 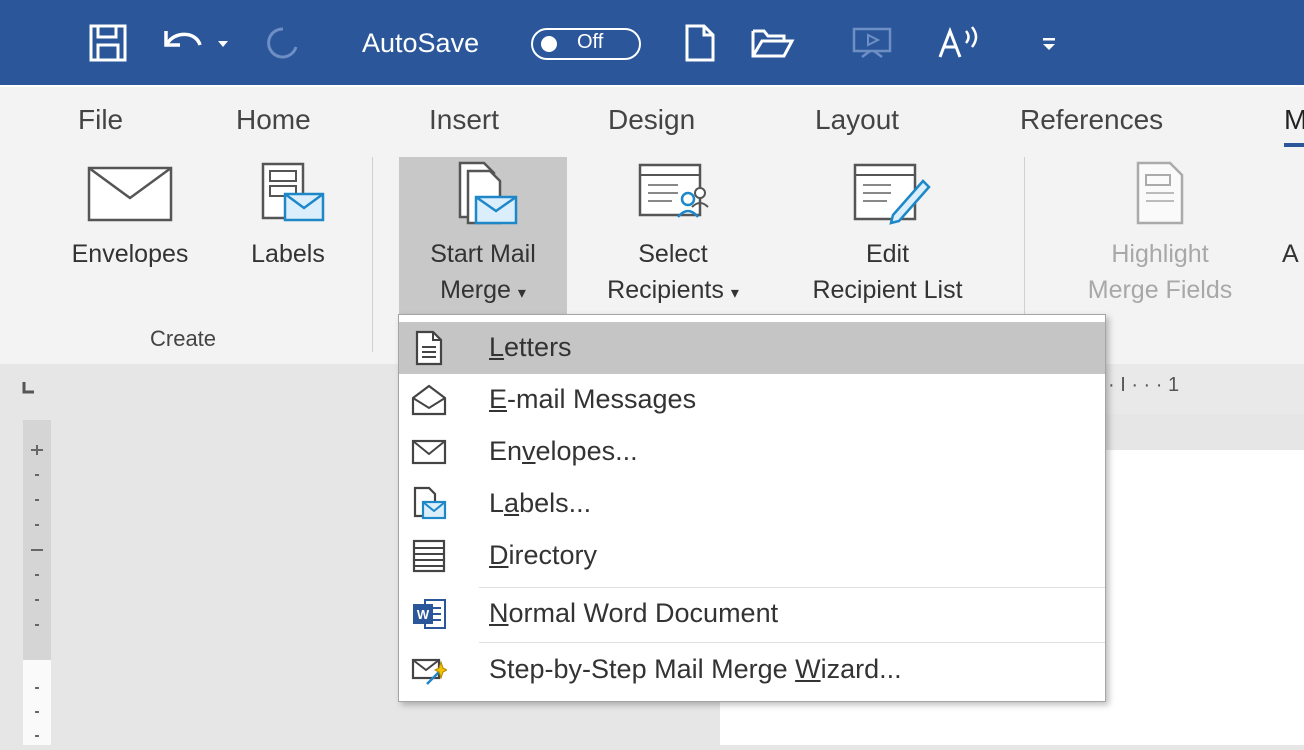 I want to click on edit-recipient-list-icon, so click(x=887, y=194).